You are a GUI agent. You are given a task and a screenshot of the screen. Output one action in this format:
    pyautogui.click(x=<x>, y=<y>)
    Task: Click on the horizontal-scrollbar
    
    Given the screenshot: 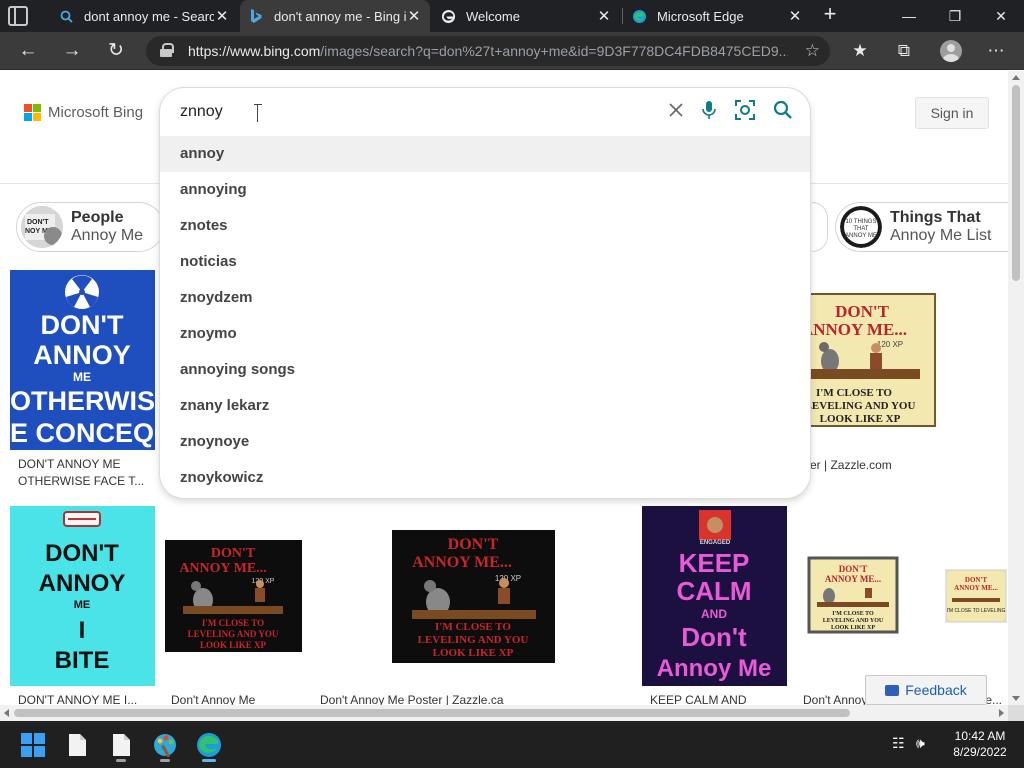 What is the action you would take?
    pyautogui.click(x=504, y=713)
    